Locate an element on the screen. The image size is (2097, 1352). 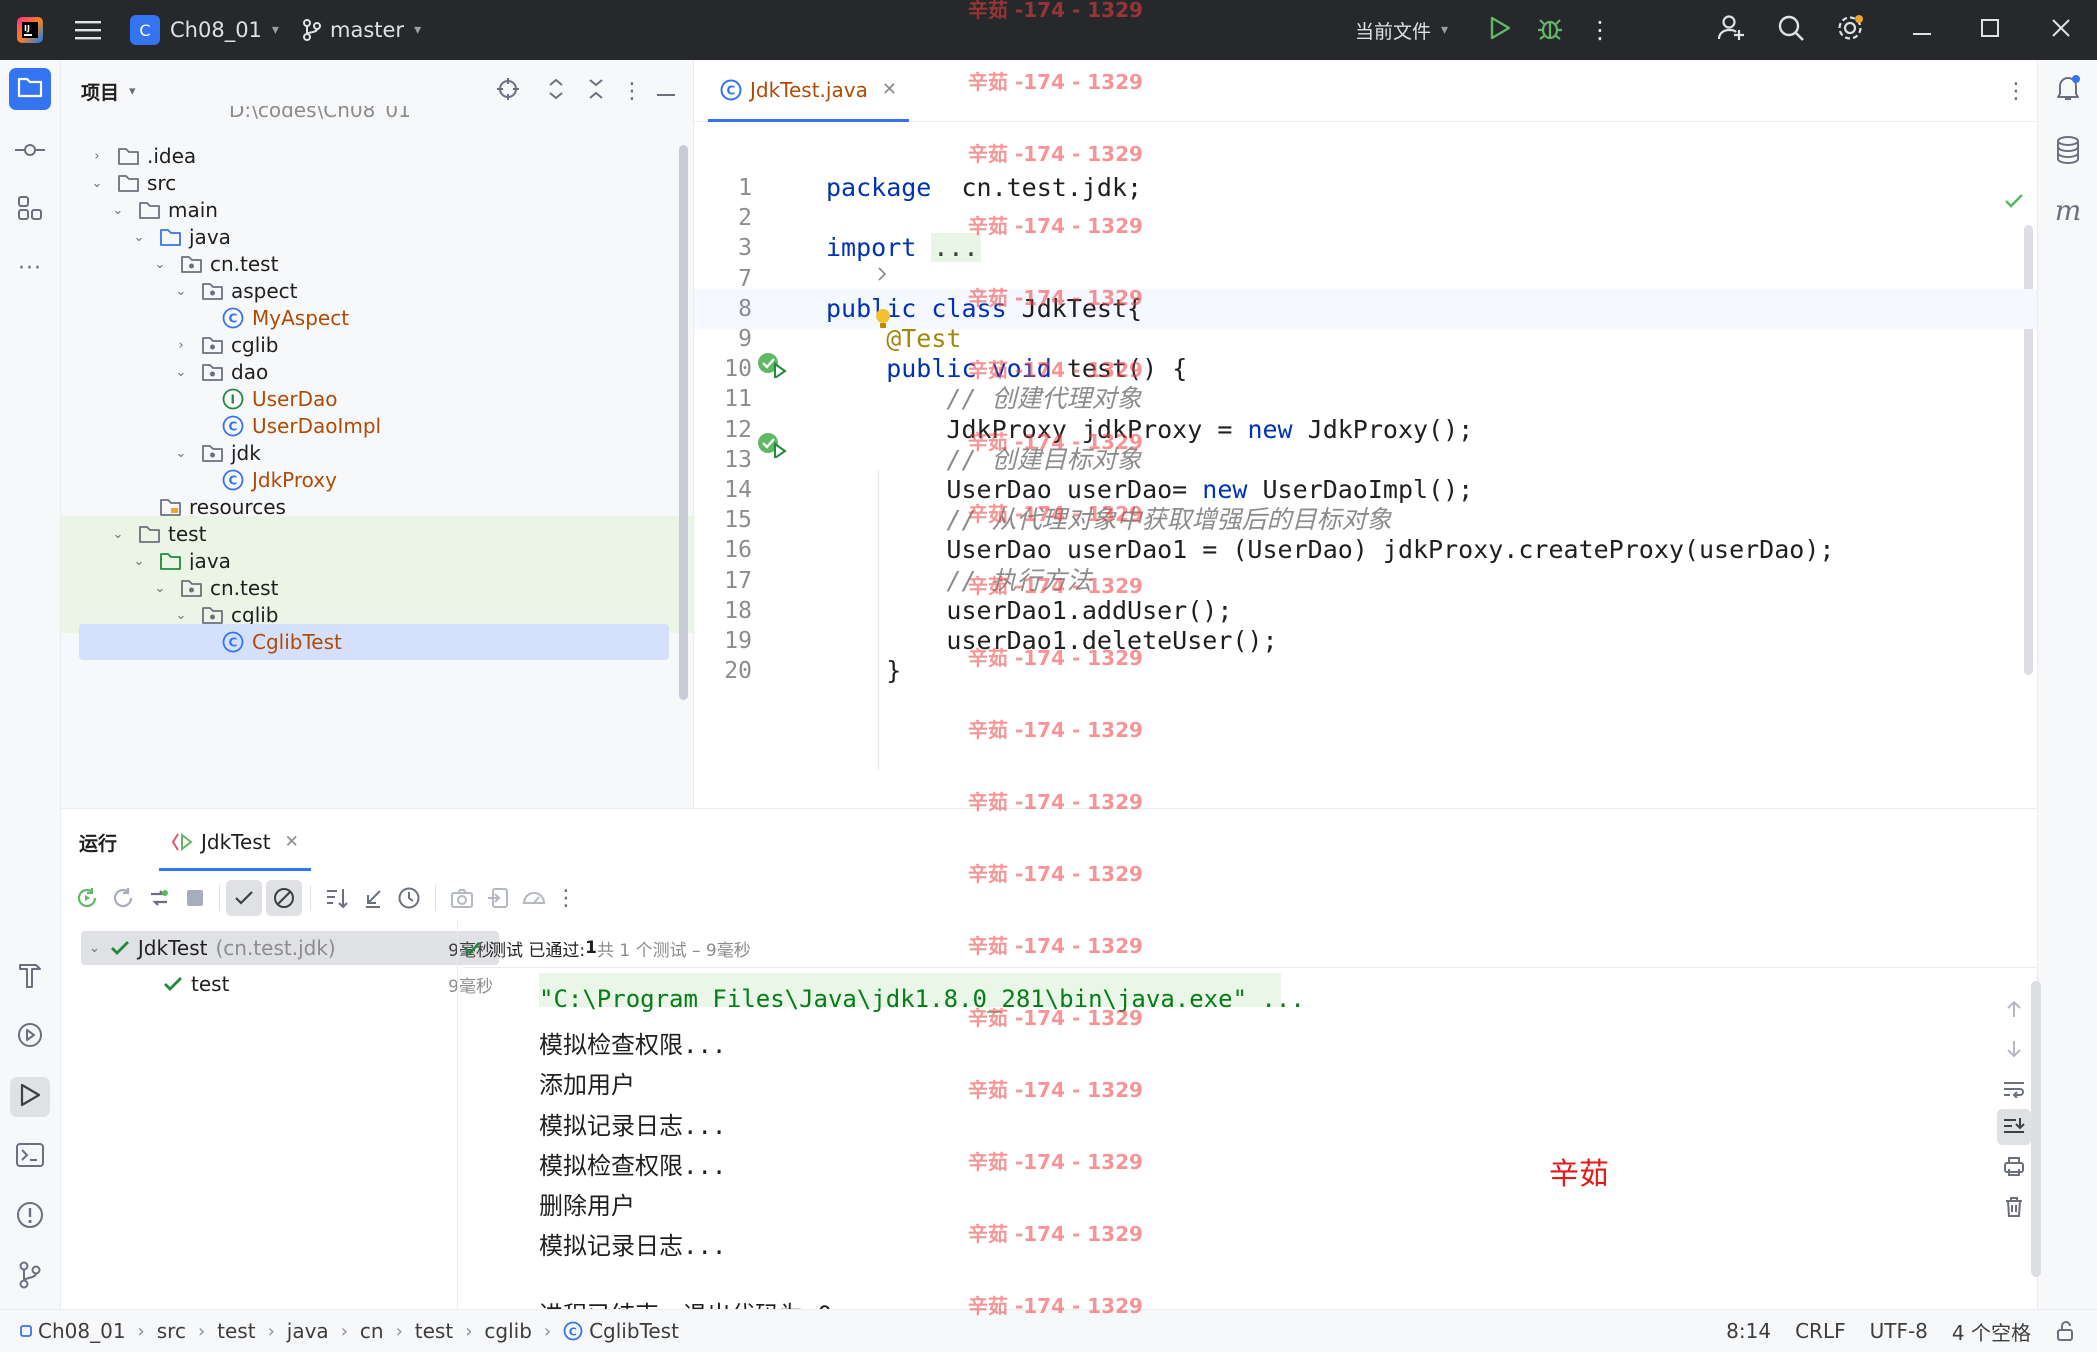
search-button is located at coordinates (1791, 30).